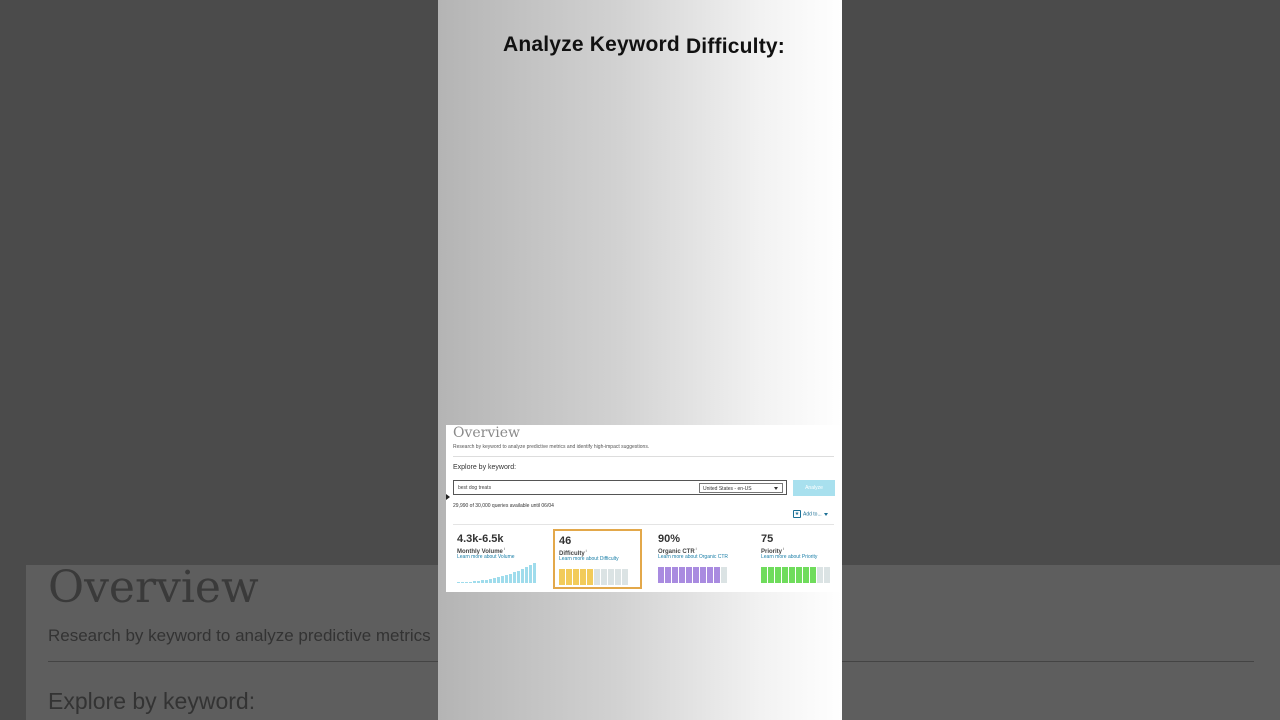 The width and height of the screenshot is (1280, 720). Describe the element at coordinates (814, 488) in the screenshot. I see `analyze-button: Analyze` at that location.